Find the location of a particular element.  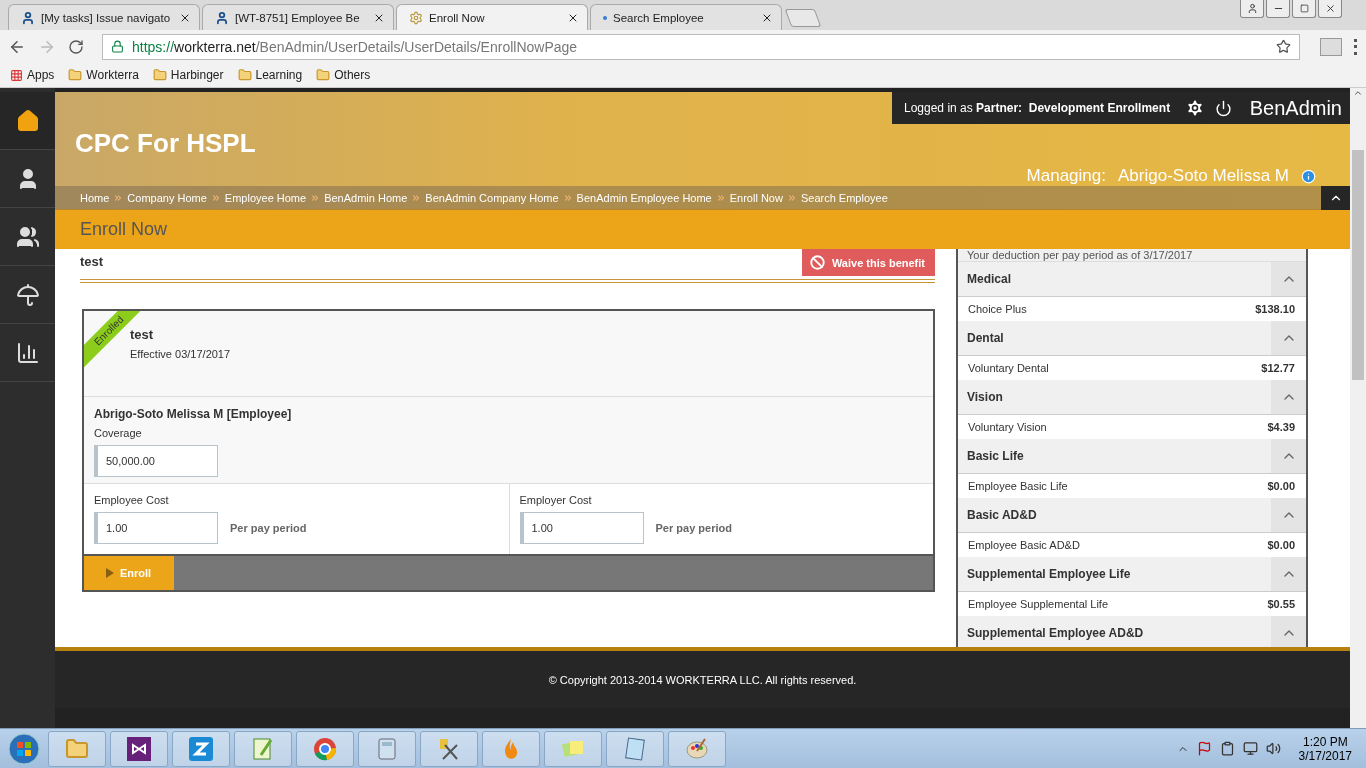

copyright: © Copyright 2013-2014 WORKTERRA LLC. All rights reserved. is located at coordinates (702, 679).